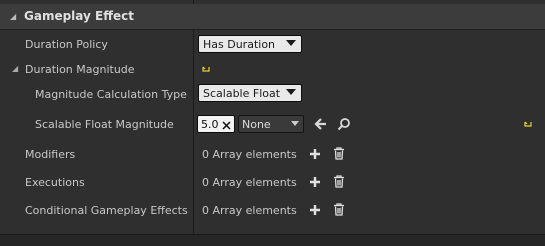 This screenshot has height=246, width=545. I want to click on modifiers-row: Modifiers 0 Array elements, so click(272, 154).